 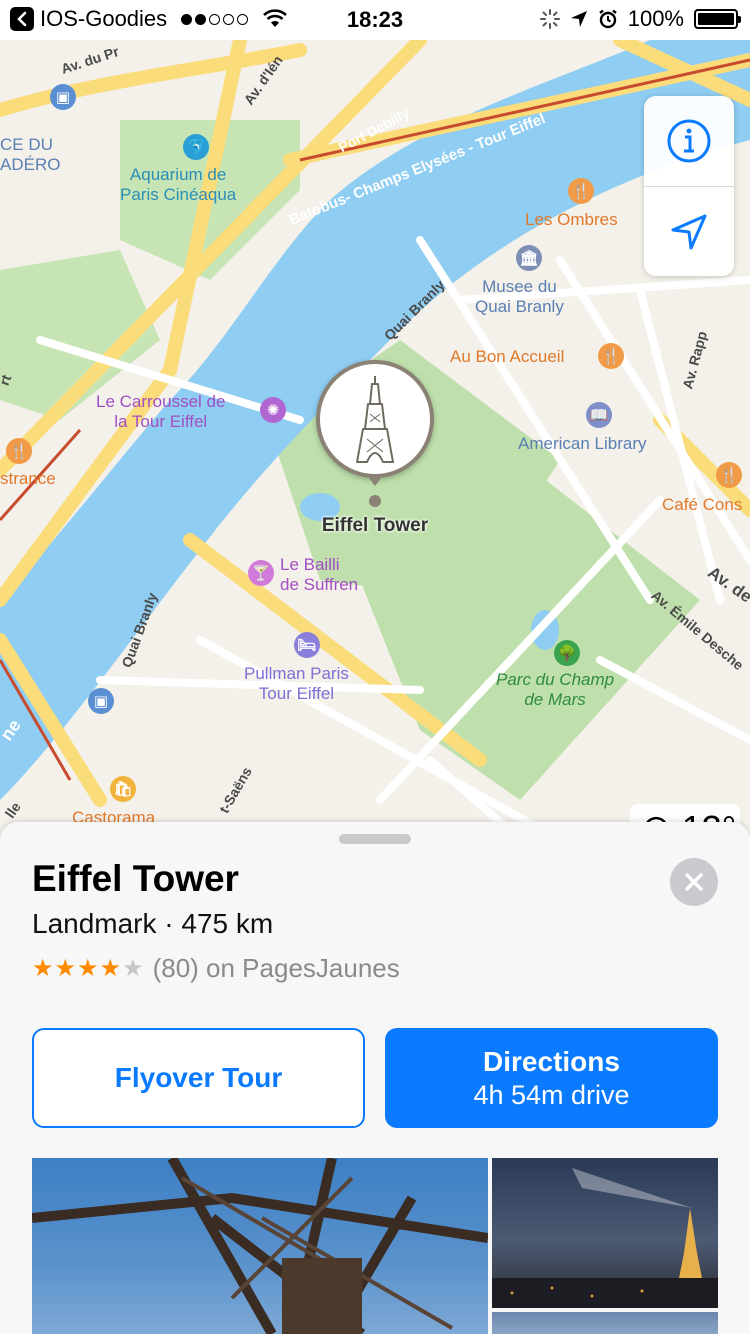 I want to click on eiffel-tower-pin, so click(x=375, y=419).